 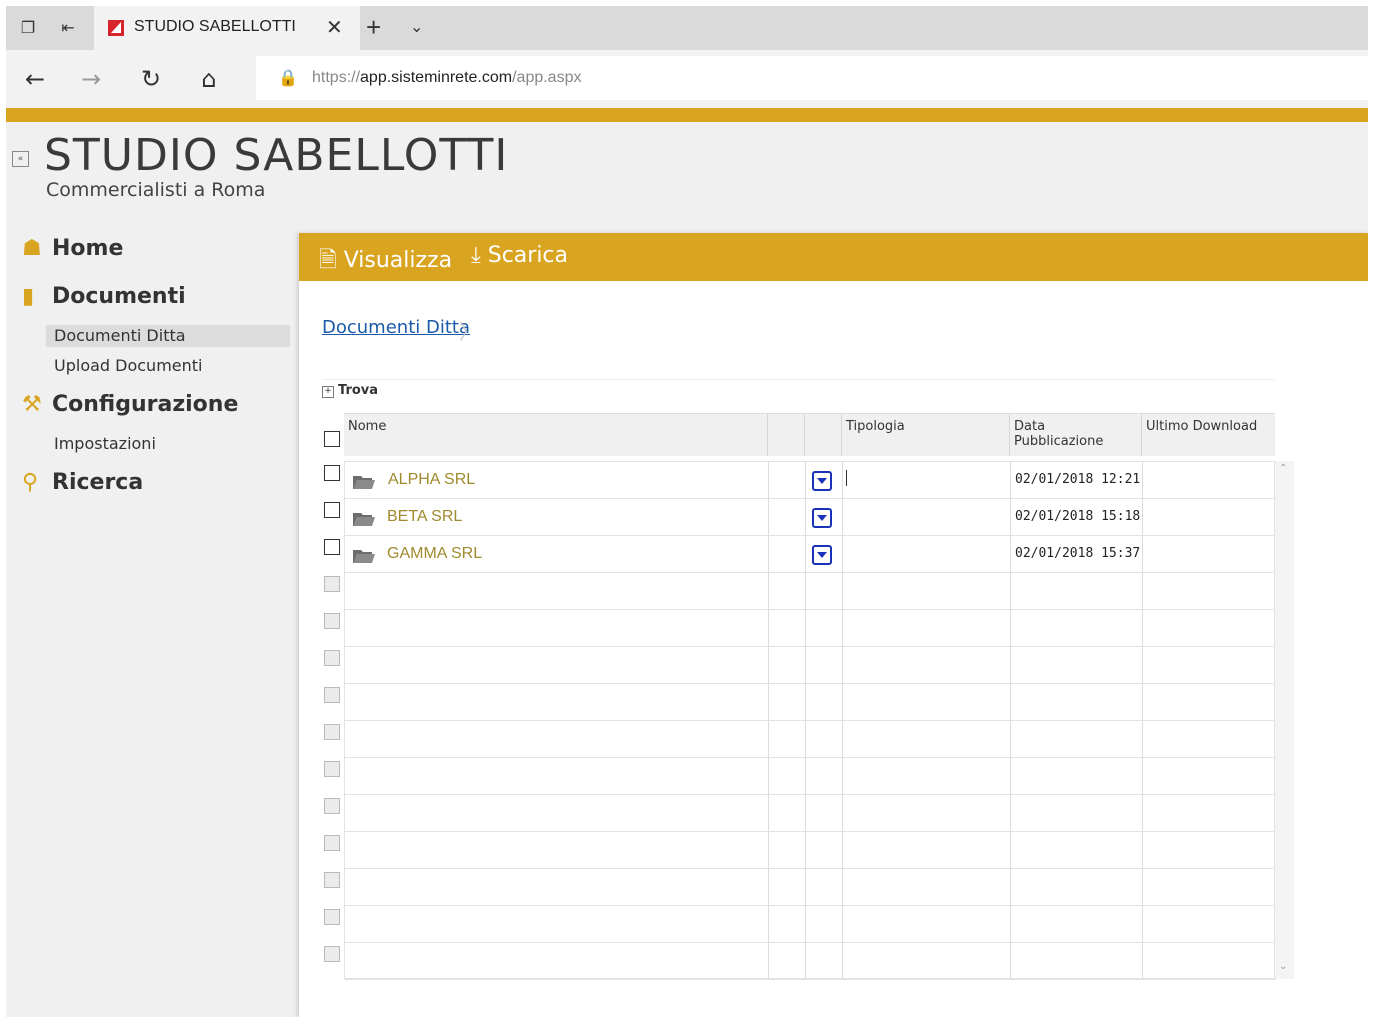 I want to click on folder-open-icon: ▮, so click(x=28, y=296).